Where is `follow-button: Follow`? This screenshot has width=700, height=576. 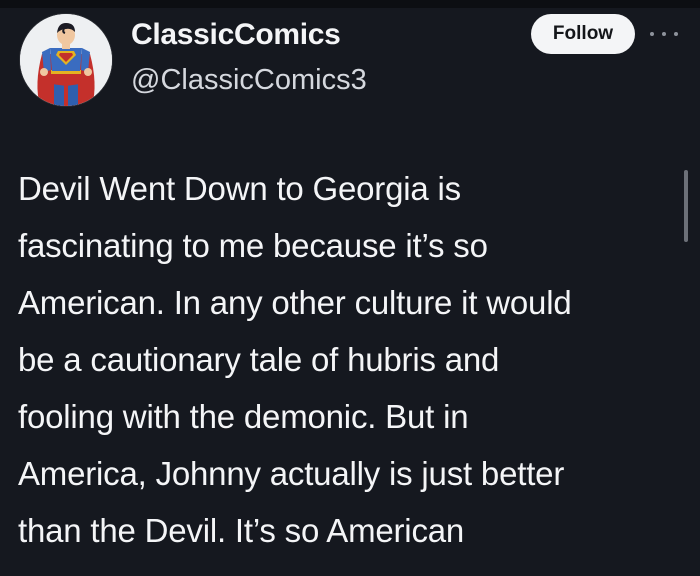 follow-button: Follow is located at coordinates (583, 34).